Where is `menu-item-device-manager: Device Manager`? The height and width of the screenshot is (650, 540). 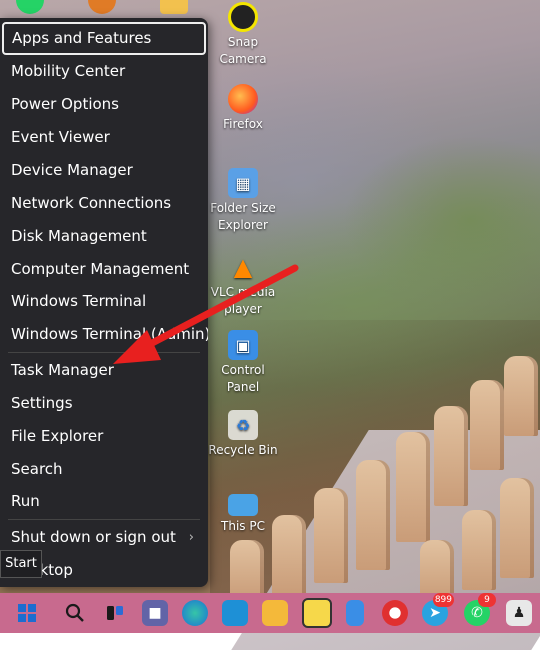
menu-item-device-manager: Device Manager is located at coordinates (104, 170).